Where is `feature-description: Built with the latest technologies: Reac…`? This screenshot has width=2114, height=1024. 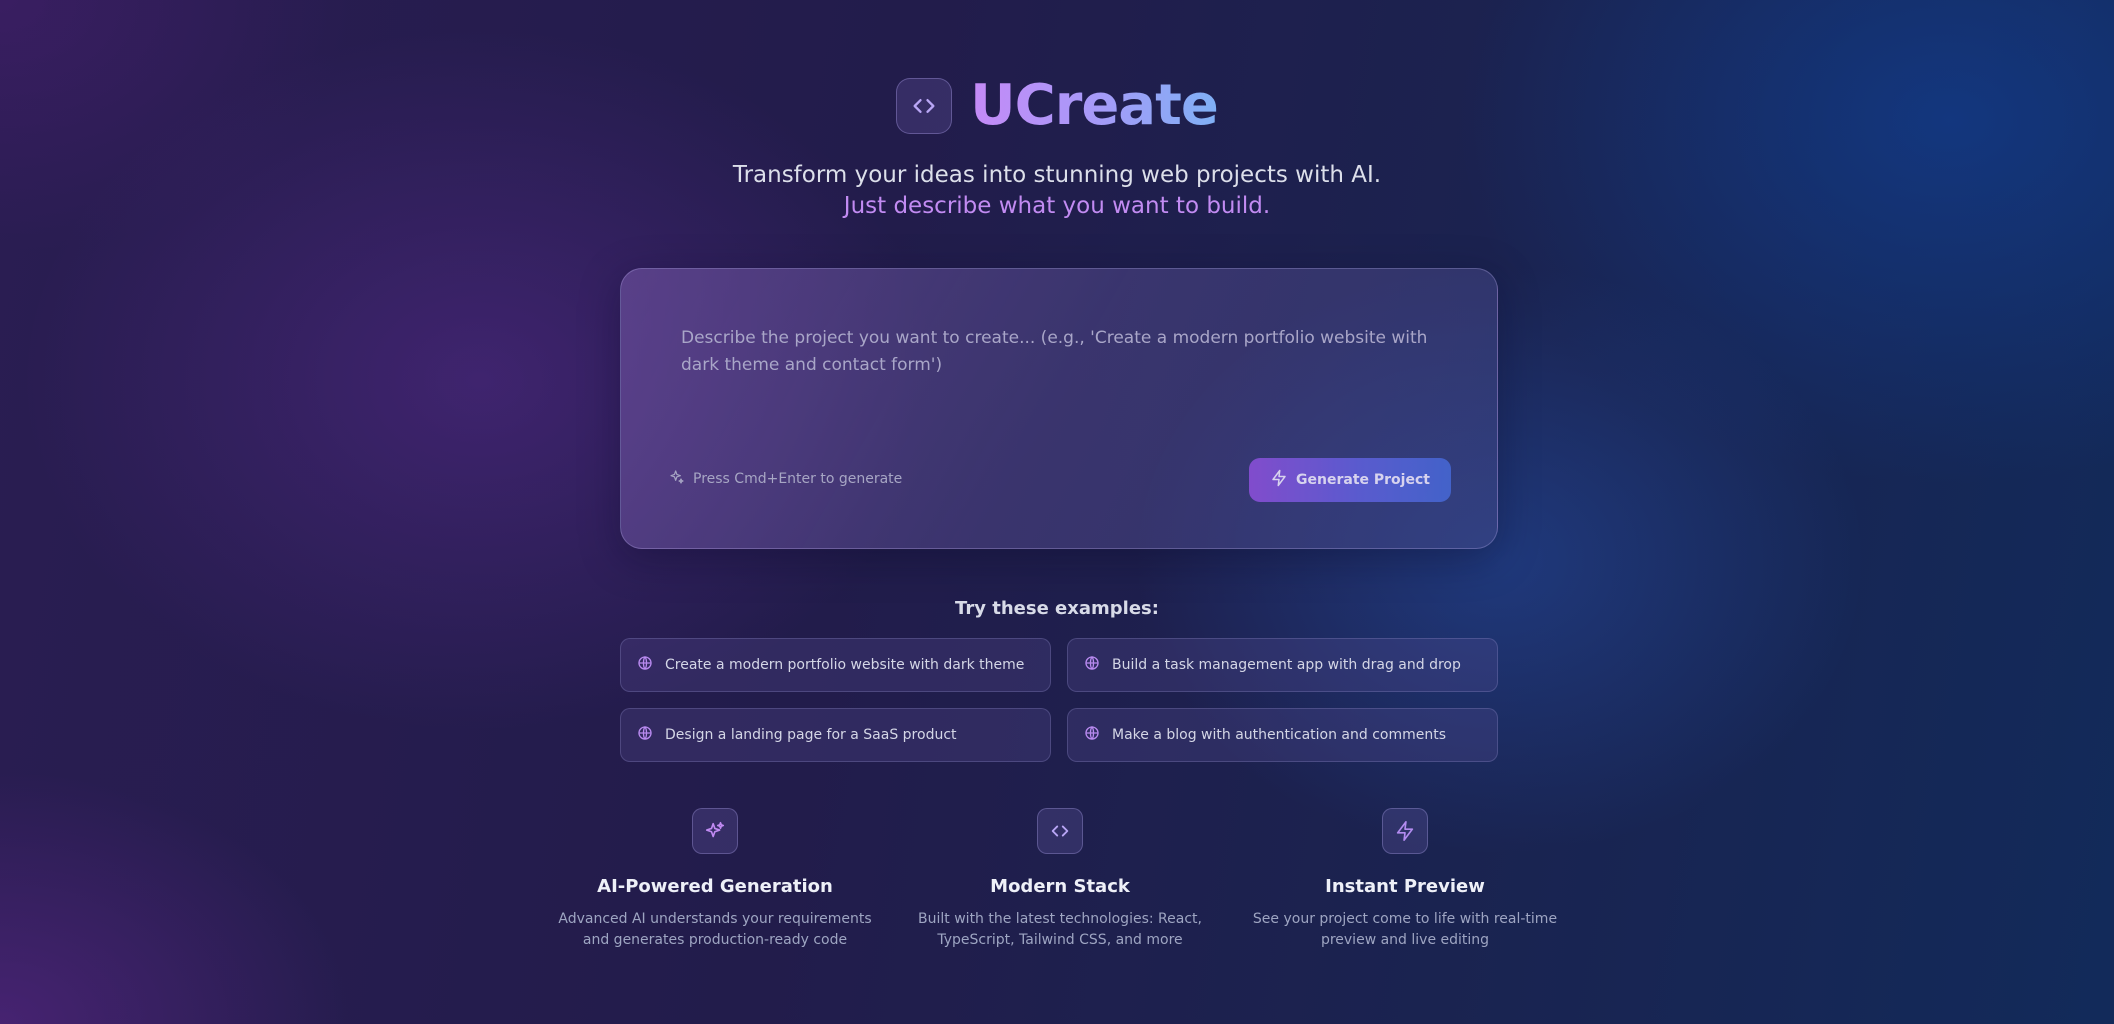
feature-description: Built with the latest technologies: Reac… is located at coordinates (1060, 930).